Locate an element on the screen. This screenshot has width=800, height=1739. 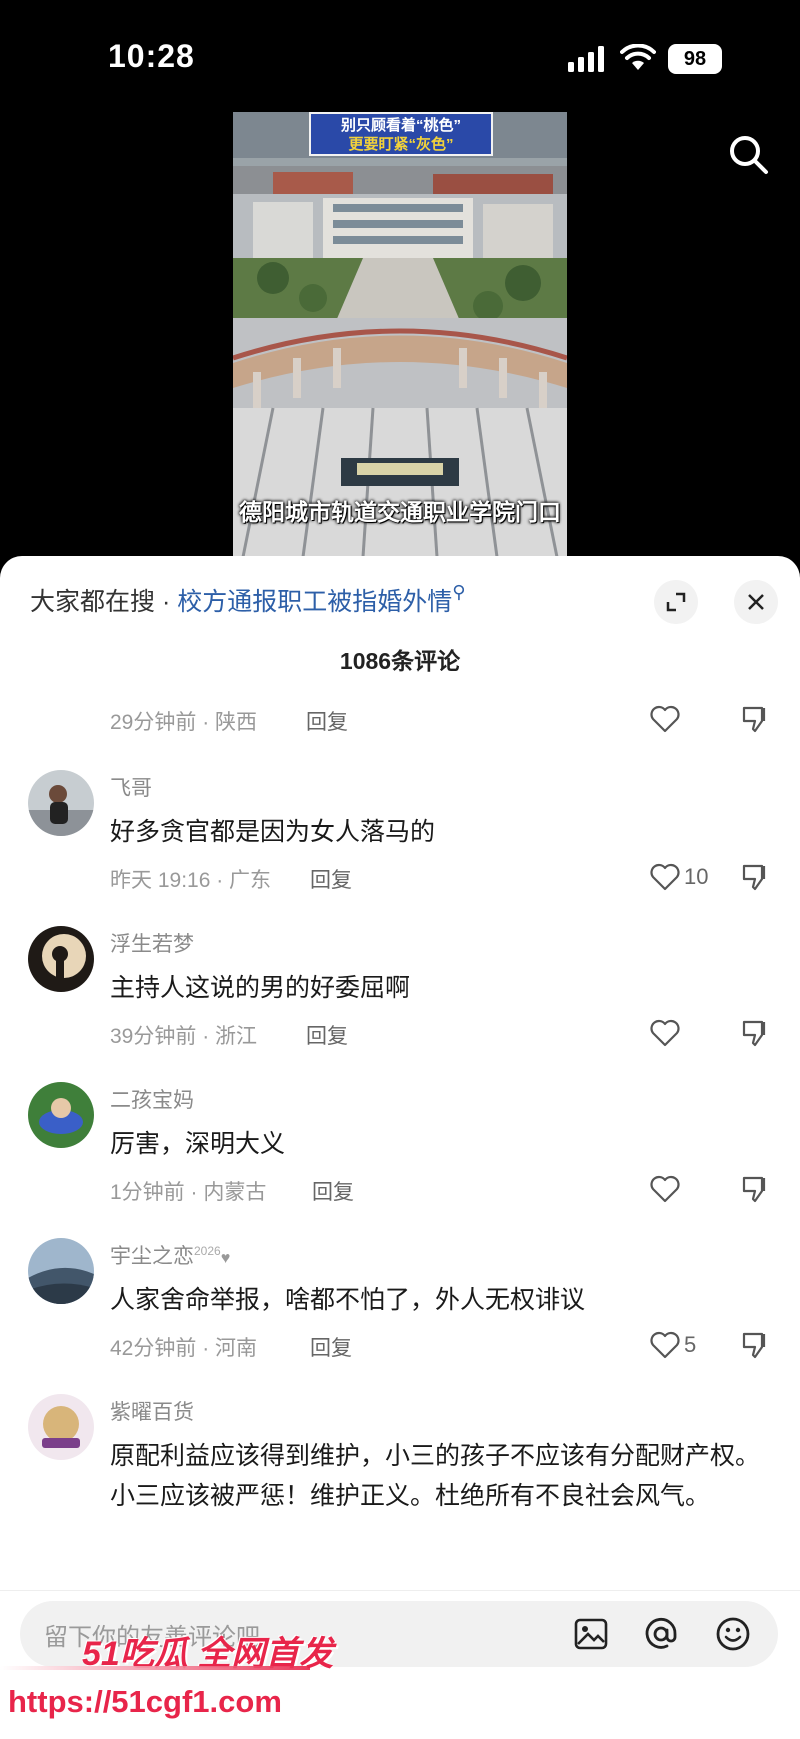
username-text: 宇尘之恋 is located at coordinates (152, 1256).